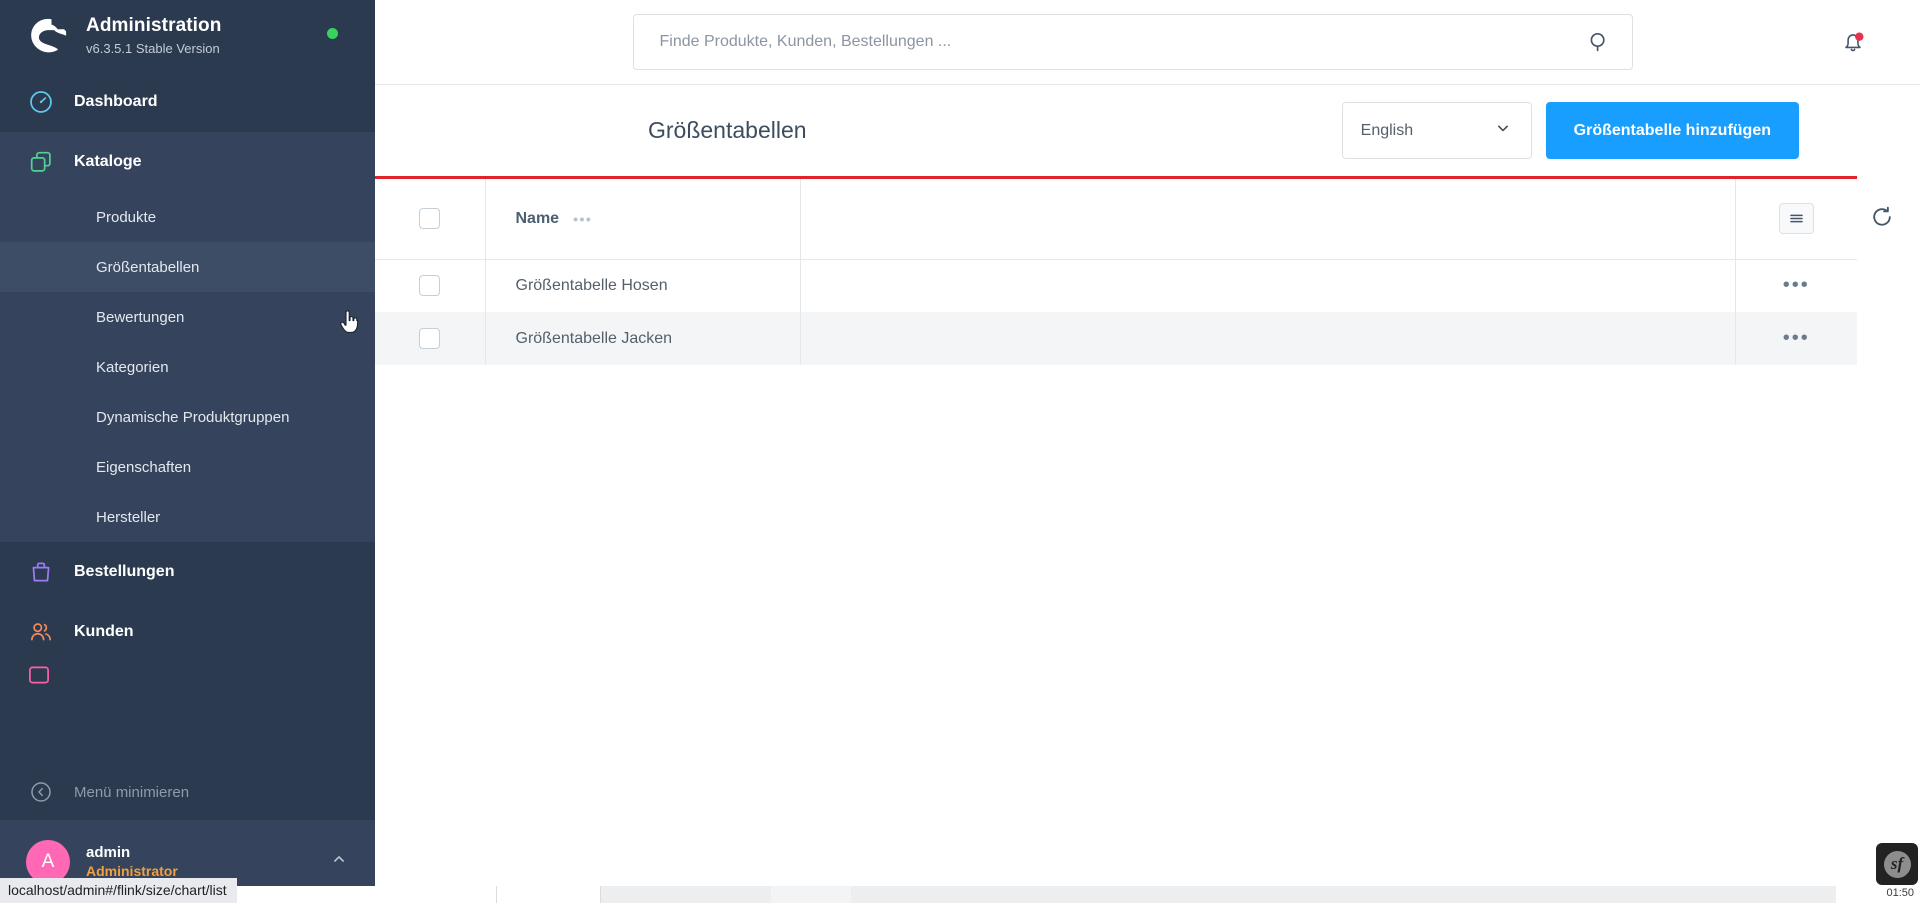  Describe the element at coordinates (1599, 42) in the screenshot. I see `search-icon` at that location.